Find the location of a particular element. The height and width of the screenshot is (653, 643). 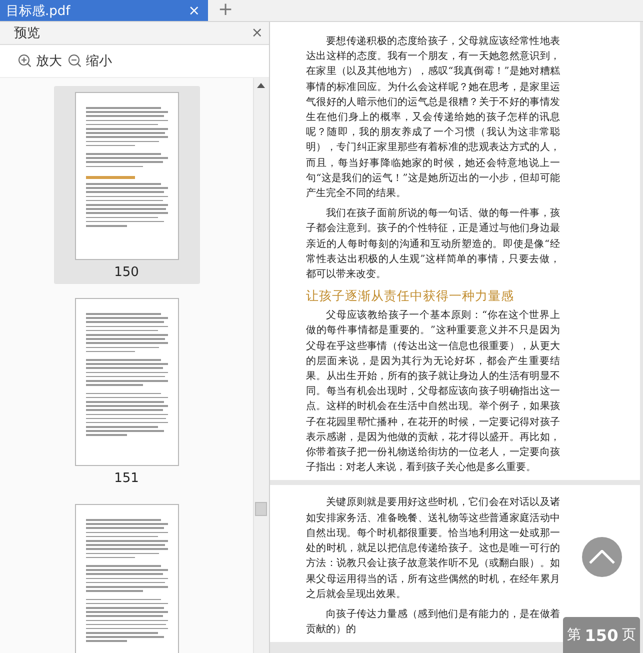

zoom-in-icon is located at coordinates (25, 61).